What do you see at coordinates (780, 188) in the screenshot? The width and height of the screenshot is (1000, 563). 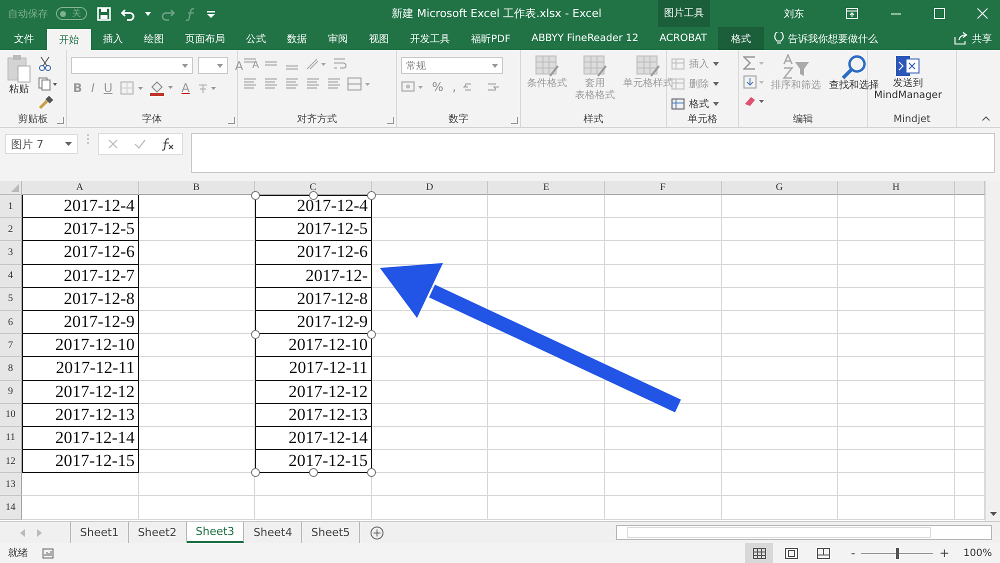 I see `column-header: G` at bounding box center [780, 188].